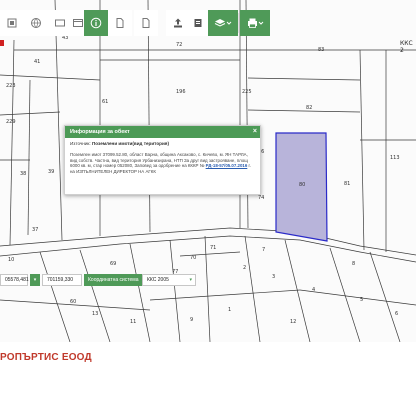 Image resolution: width=416 pixels, height=400 pixels. What do you see at coordinates (73, 302) in the screenshot?
I see `parcel-number: 60` at bounding box center [73, 302].